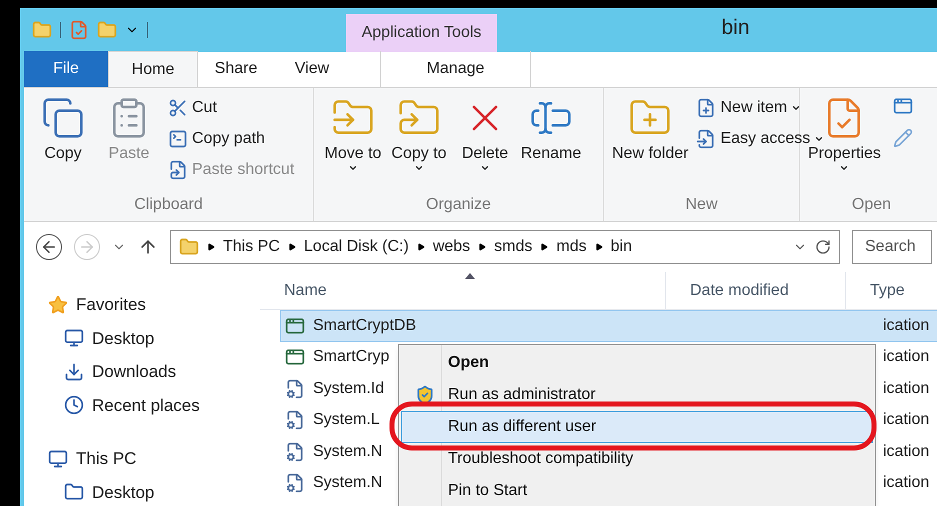 The height and width of the screenshot is (506, 937). I want to click on file-name: System.L, so click(346, 420).